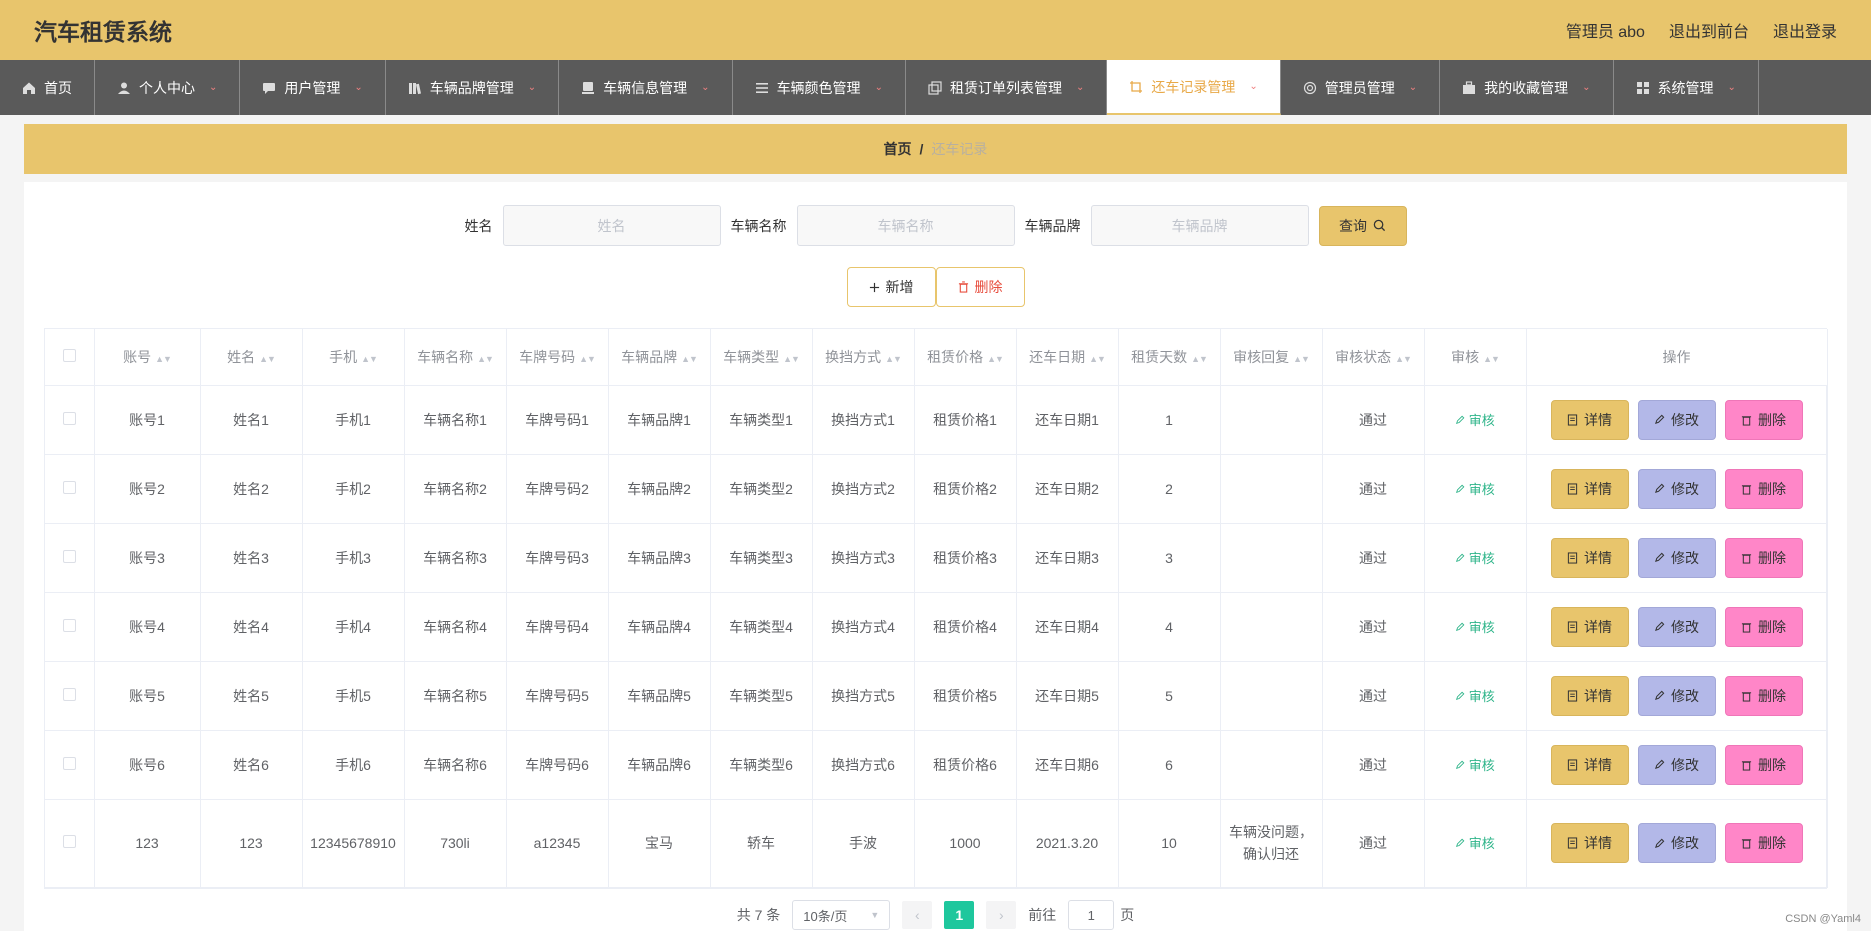 Image resolution: width=1871 pixels, height=931 pixels. I want to click on batch-delete-button: 删除, so click(980, 287).